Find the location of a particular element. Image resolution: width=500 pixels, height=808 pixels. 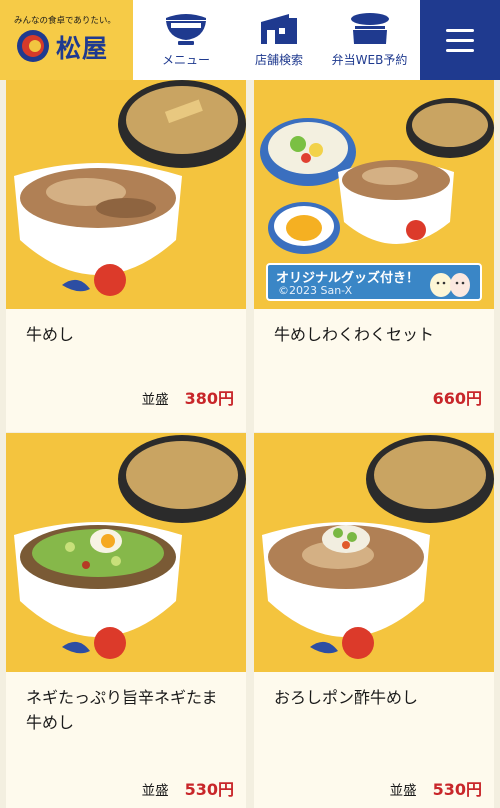

logo-brand-text: 松屋 is located at coordinates (82, 48).